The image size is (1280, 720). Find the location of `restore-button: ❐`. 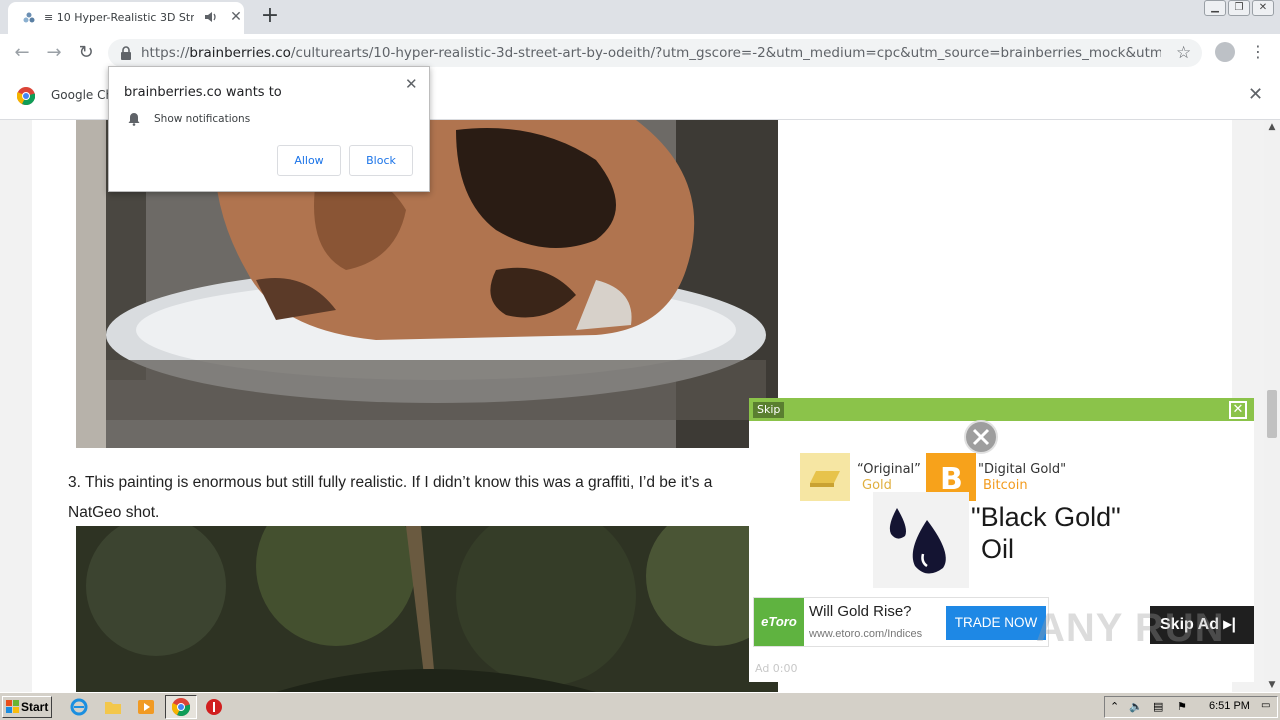

restore-button: ❐ is located at coordinates (1239, 8).